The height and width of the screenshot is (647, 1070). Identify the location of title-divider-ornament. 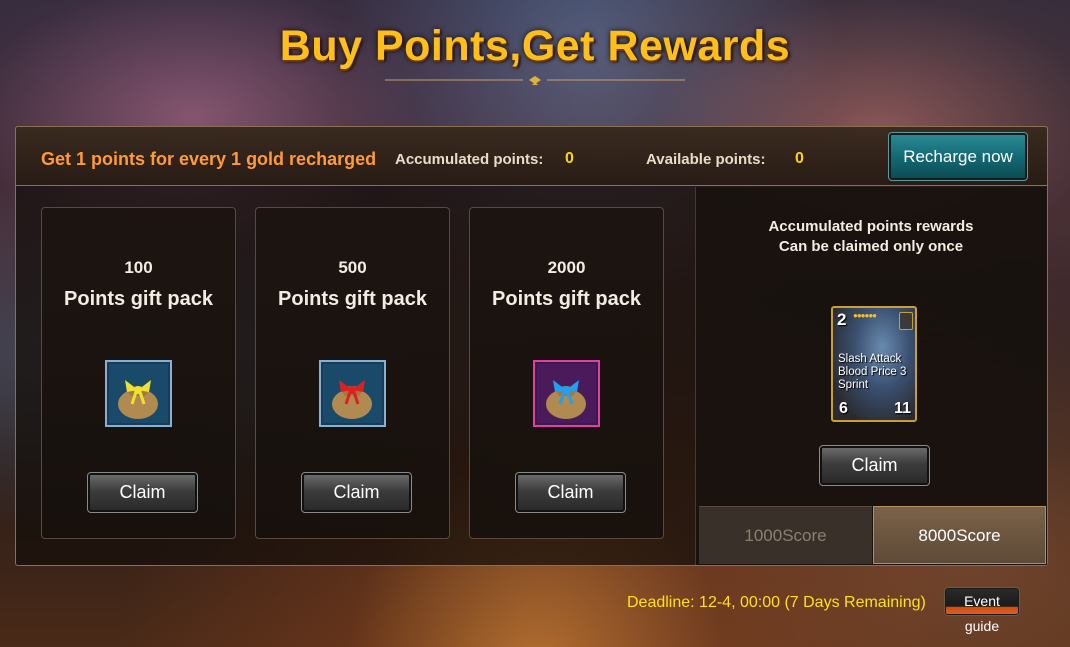
(535, 80).